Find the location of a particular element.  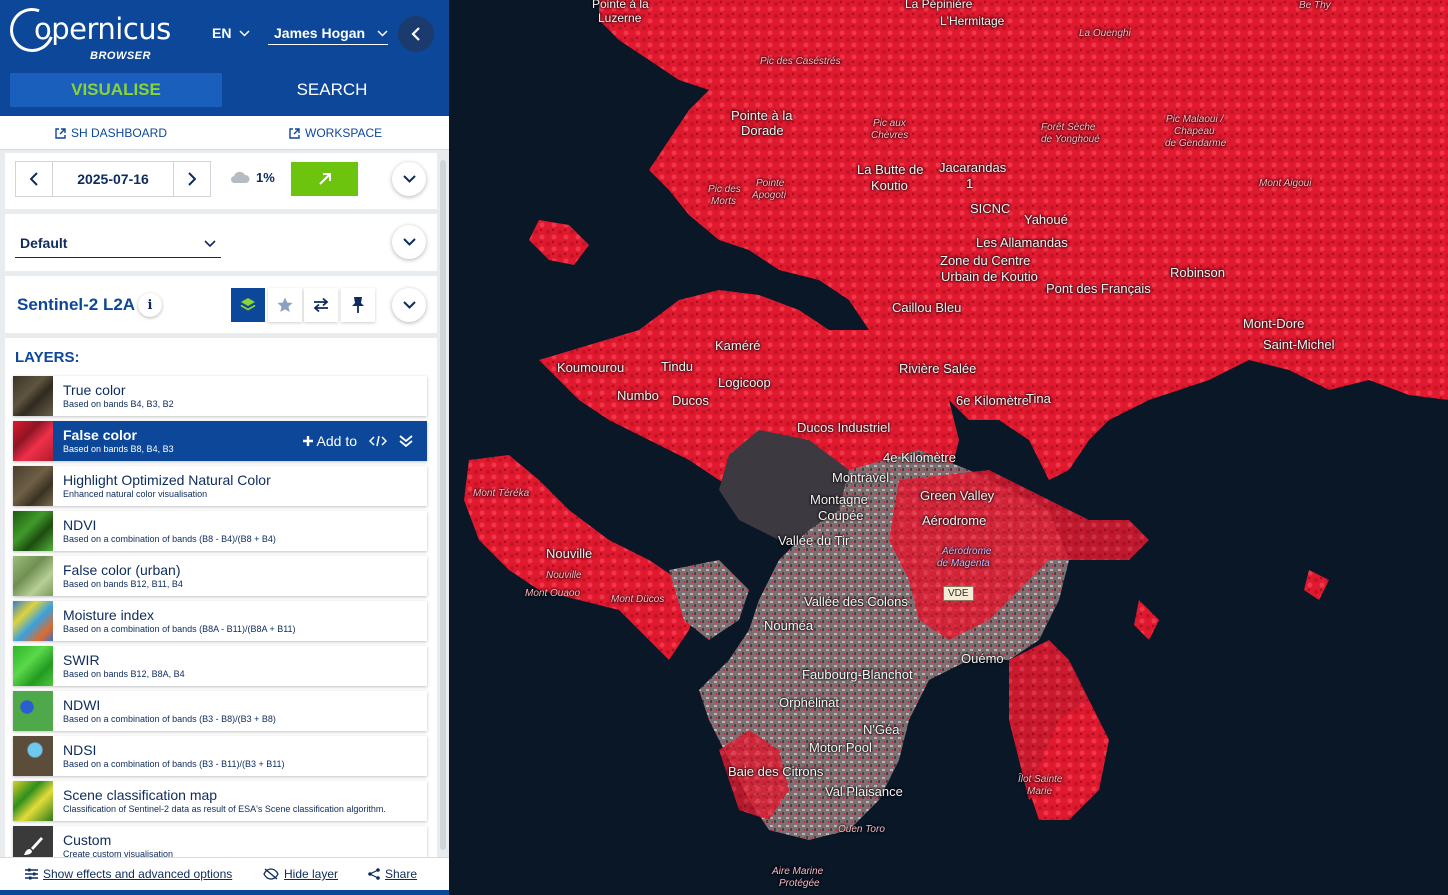

dataset-info-button: i is located at coordinates (150, 305).